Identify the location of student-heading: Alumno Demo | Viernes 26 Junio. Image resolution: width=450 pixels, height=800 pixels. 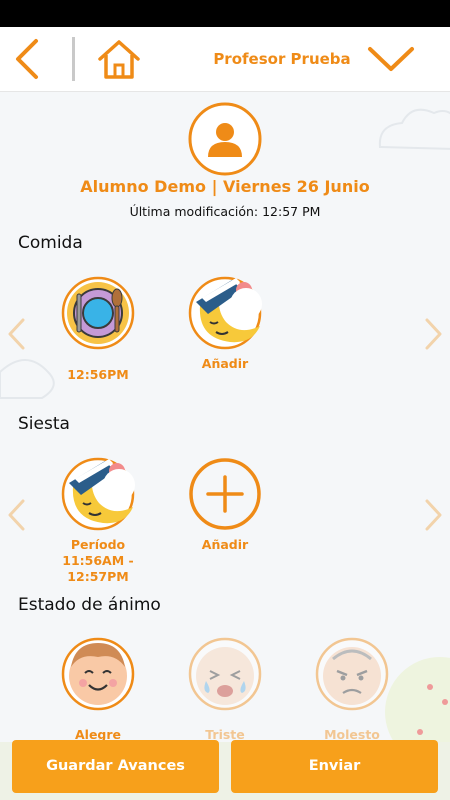
(225, 186).